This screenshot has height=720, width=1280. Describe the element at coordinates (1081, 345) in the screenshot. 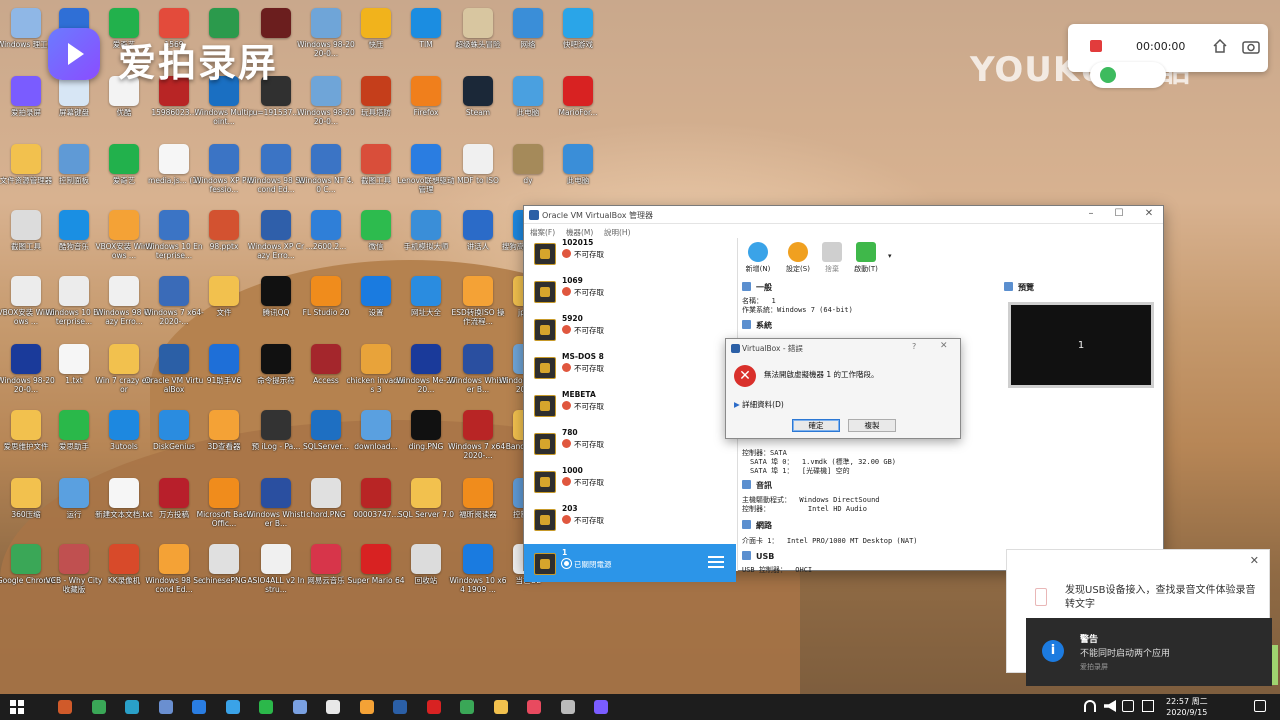

I see `preview-screen: 1` at that location.